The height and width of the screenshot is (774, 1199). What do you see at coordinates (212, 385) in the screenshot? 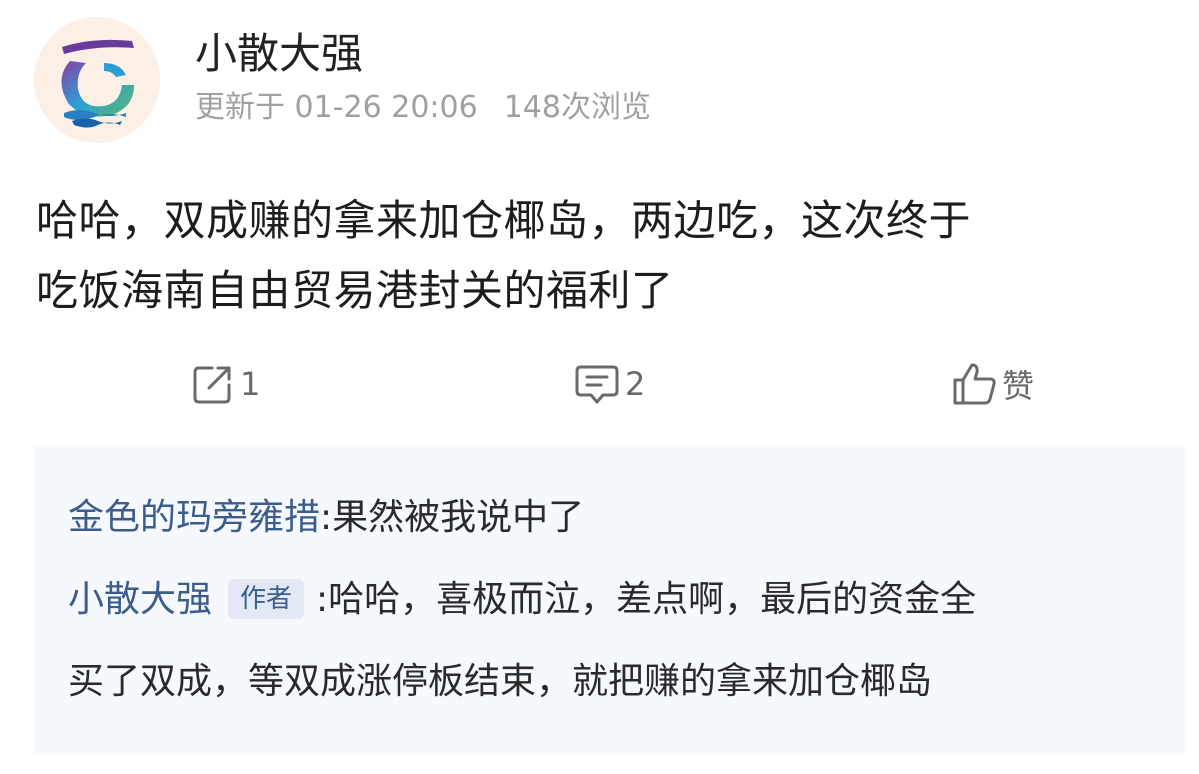
I see `share-icon` at bounding box center [212, 385].